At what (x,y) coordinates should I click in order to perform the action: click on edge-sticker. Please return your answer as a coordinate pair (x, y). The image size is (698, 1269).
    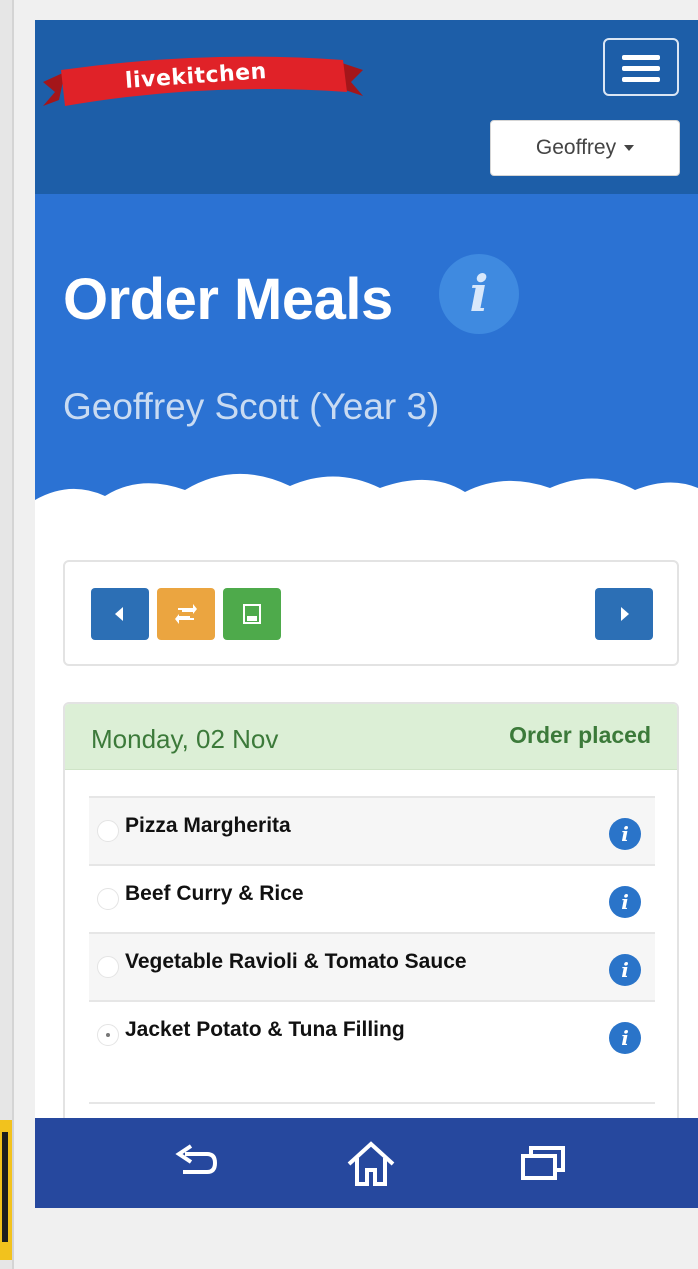
    Looking at the image, I should click on (6, 1190).